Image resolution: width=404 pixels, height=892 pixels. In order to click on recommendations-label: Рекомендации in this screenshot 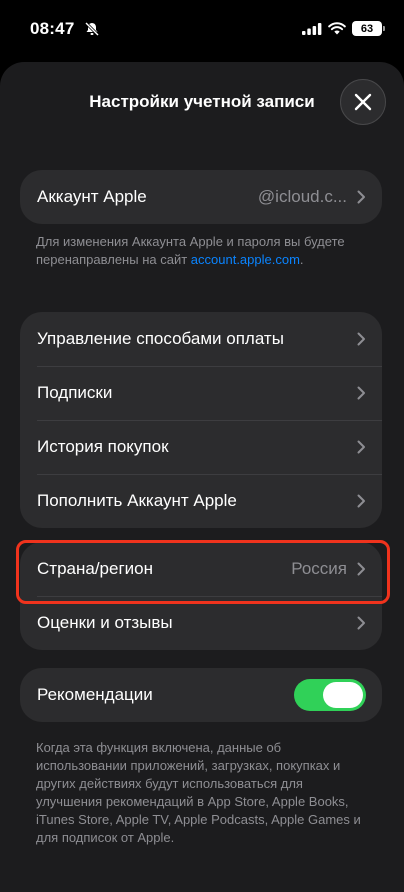, I will do `click(95, 694)`.